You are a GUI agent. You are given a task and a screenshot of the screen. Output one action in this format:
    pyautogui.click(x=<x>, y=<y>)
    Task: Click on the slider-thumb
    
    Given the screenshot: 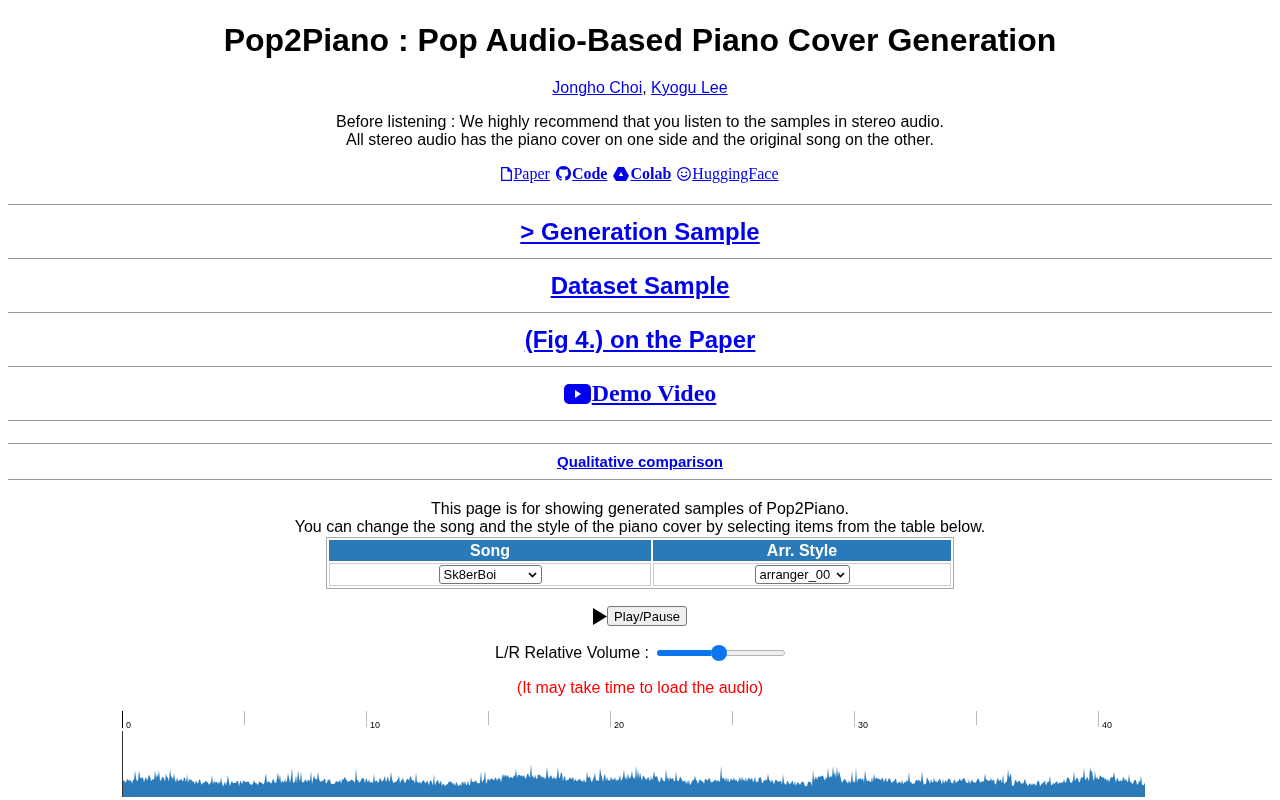 What is the action you would take?
    pyautogui.click(x=718, y=653)
    